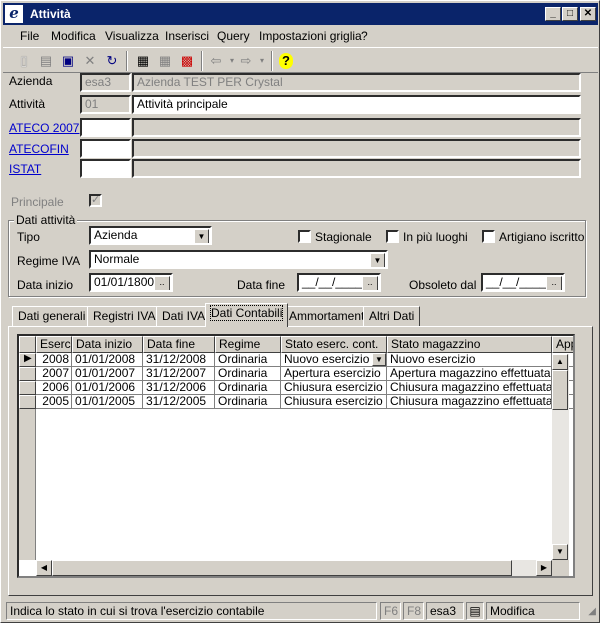 Image resolution: width=600 pixels, height=623 pixels. I want to click on tab-dati-iva: Dati IVA, so click(184, 316).